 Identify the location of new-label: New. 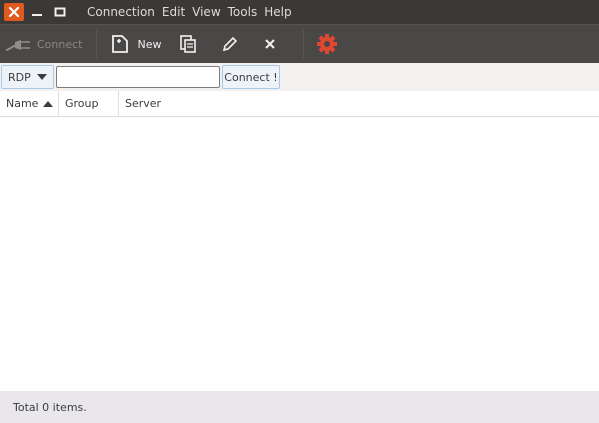
(149, 44).